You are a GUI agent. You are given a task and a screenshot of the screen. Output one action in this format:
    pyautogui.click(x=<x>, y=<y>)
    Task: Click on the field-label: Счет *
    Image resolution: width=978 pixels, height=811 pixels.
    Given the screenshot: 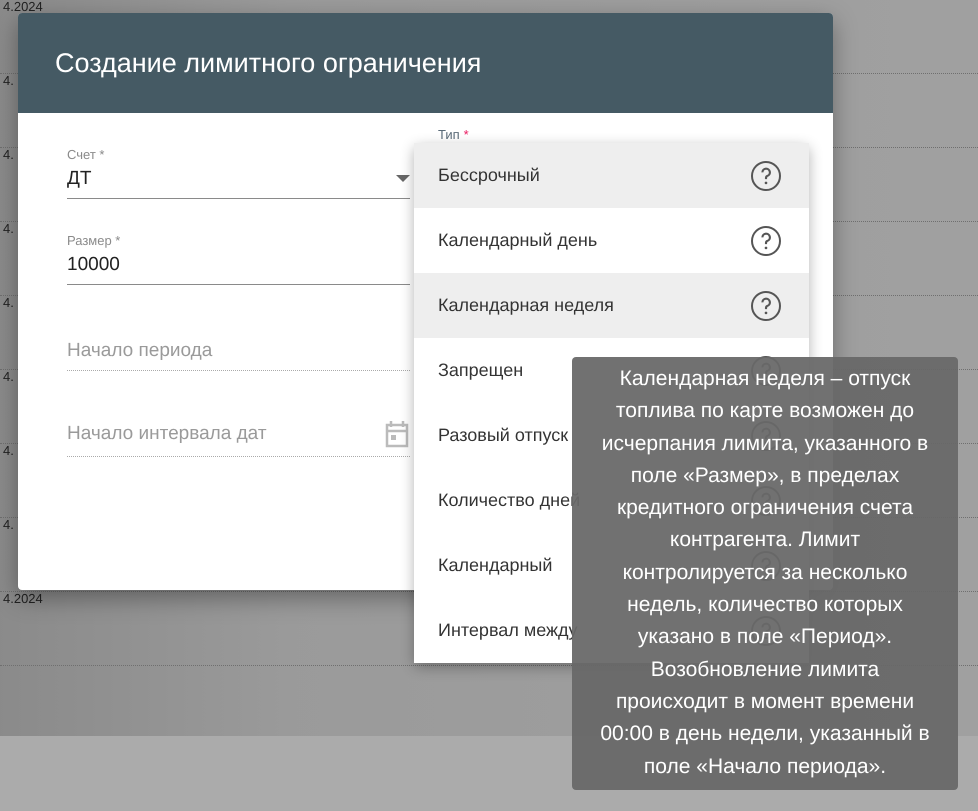 What is the action you would take?
    pyautogui.click(x=86, y=154)
    